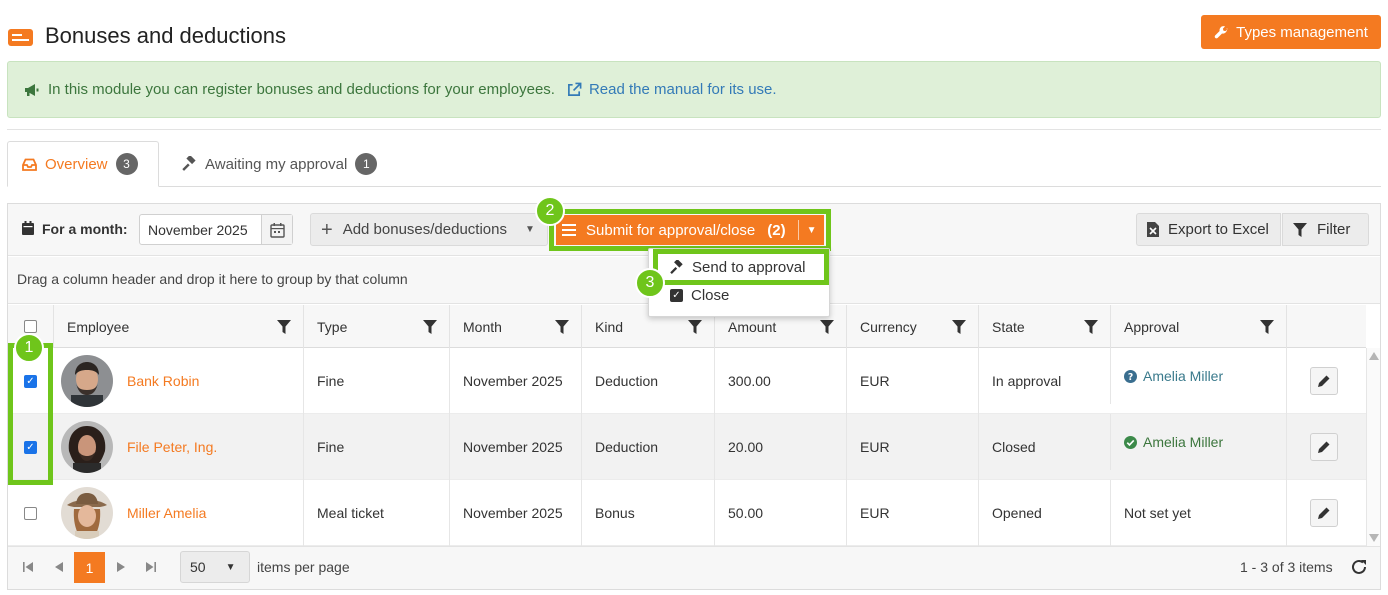 The image size is (1388, 595). I want to click on types-management-button: Types management, so click(1291, 32).